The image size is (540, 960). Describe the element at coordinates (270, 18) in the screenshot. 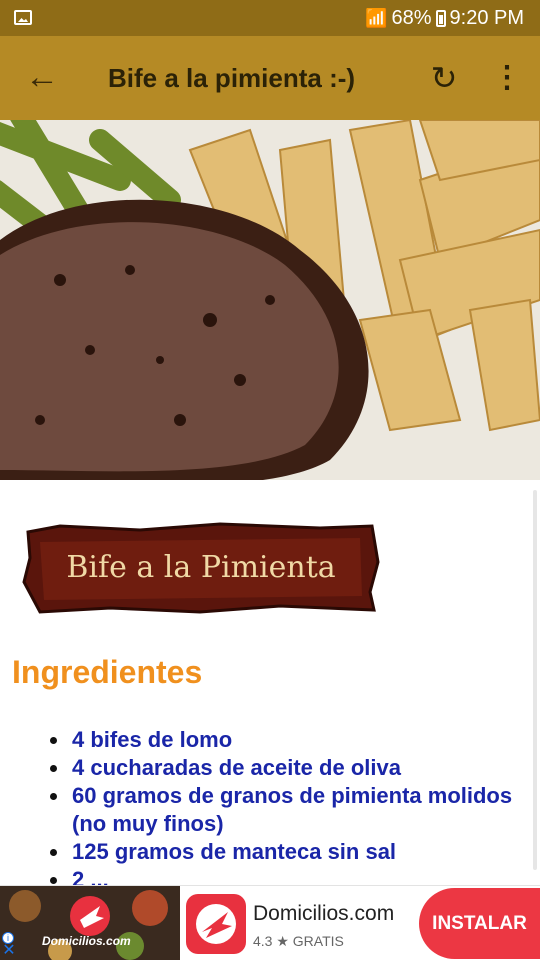

I see `status-bar: 📶 68% 9:20 PM` at that location.